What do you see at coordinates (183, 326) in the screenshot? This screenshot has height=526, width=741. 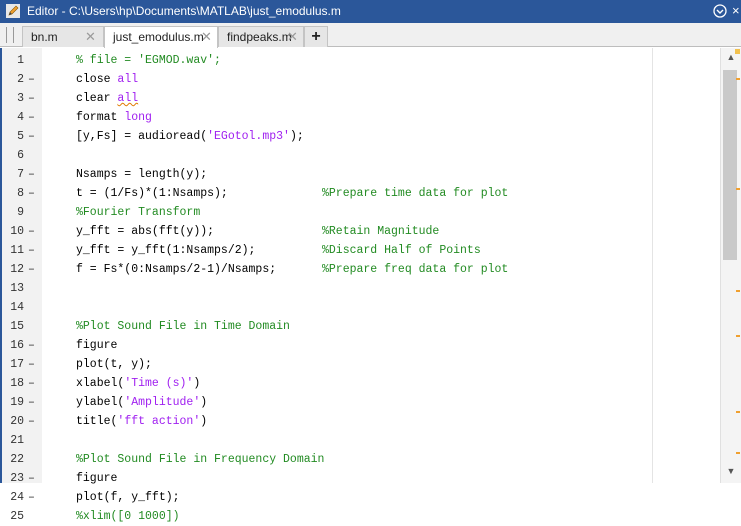 I see `code-text: %Plot Sound File in Time Domain` at bounding box center [183, 326].